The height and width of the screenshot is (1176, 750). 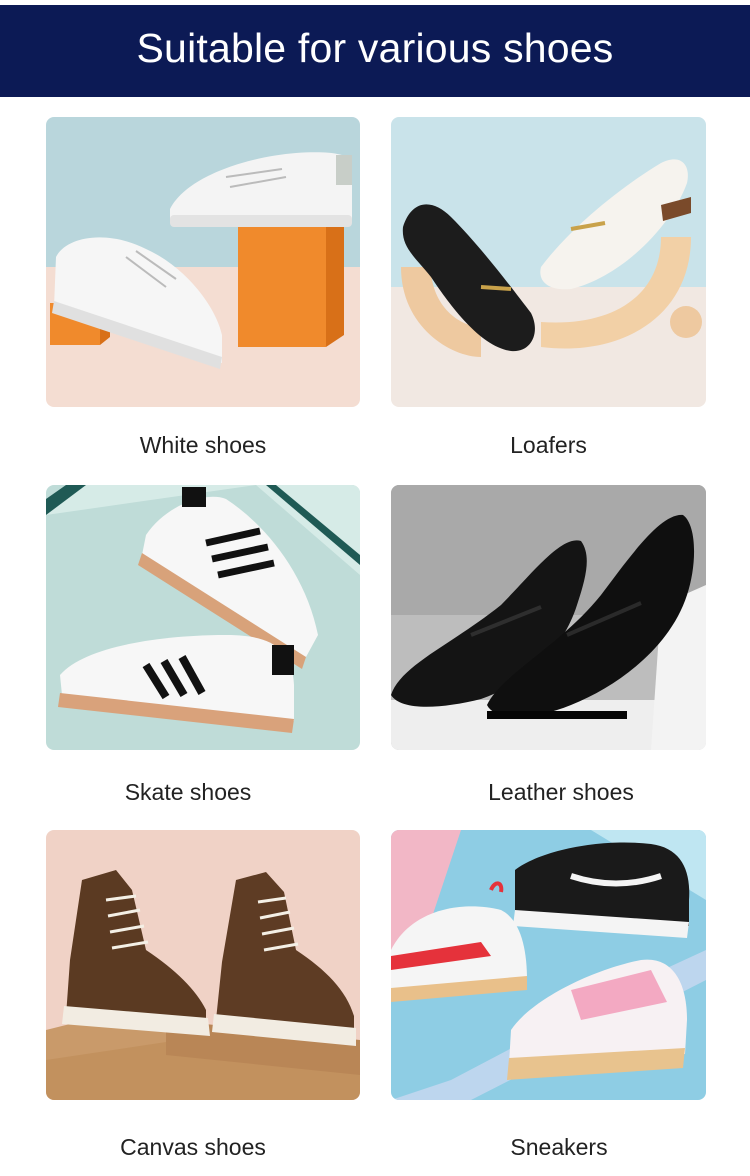 I want to click on header-banner: Suitable for various shoes, so click(x=375, y=50).